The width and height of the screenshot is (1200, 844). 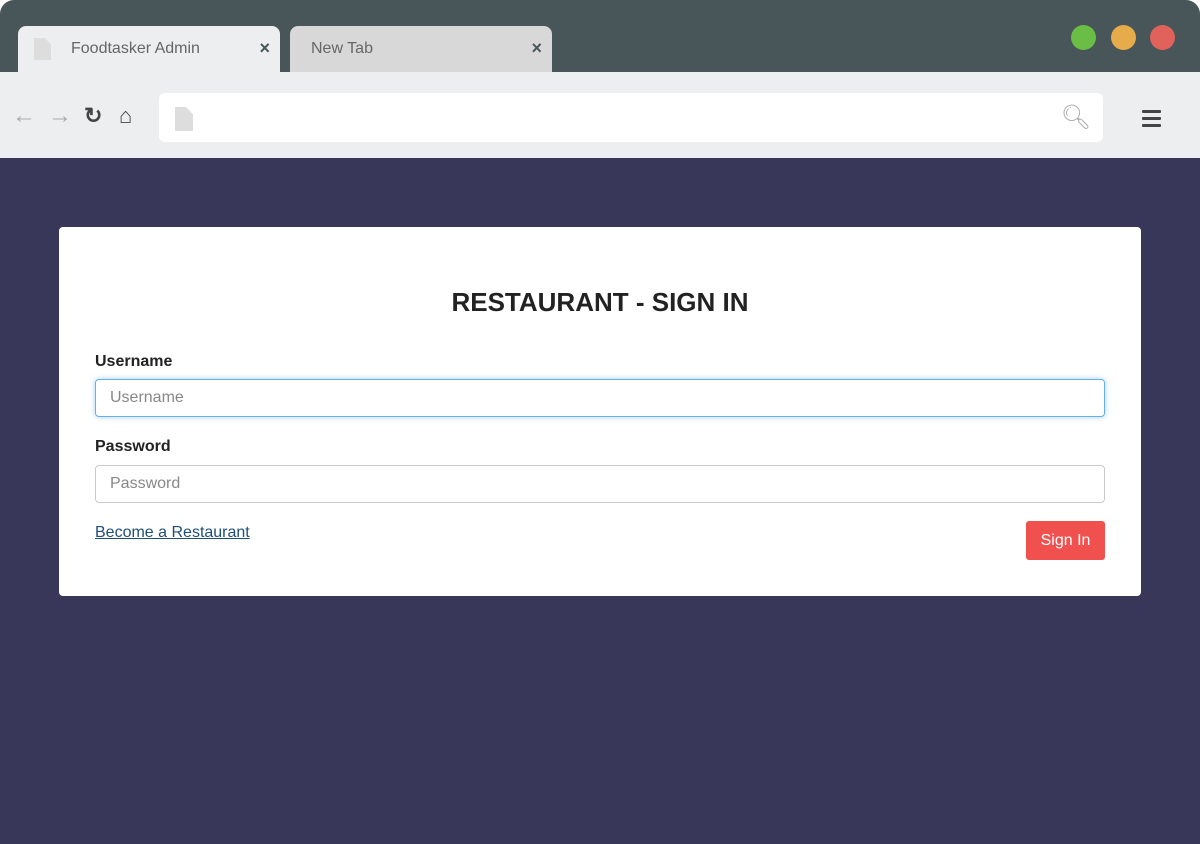 I want to click on hamburger-menu-icon, so click(x=1151, y=120).